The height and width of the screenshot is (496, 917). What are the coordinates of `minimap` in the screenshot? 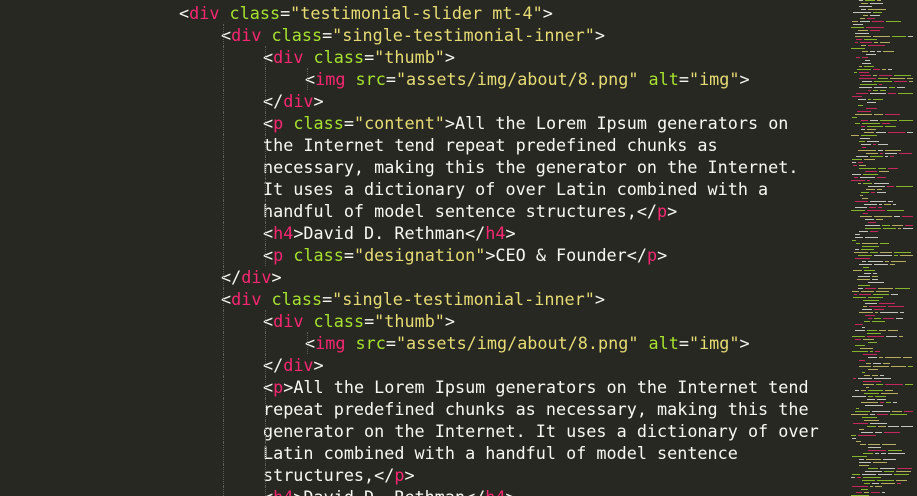 It's located at (882, 248).